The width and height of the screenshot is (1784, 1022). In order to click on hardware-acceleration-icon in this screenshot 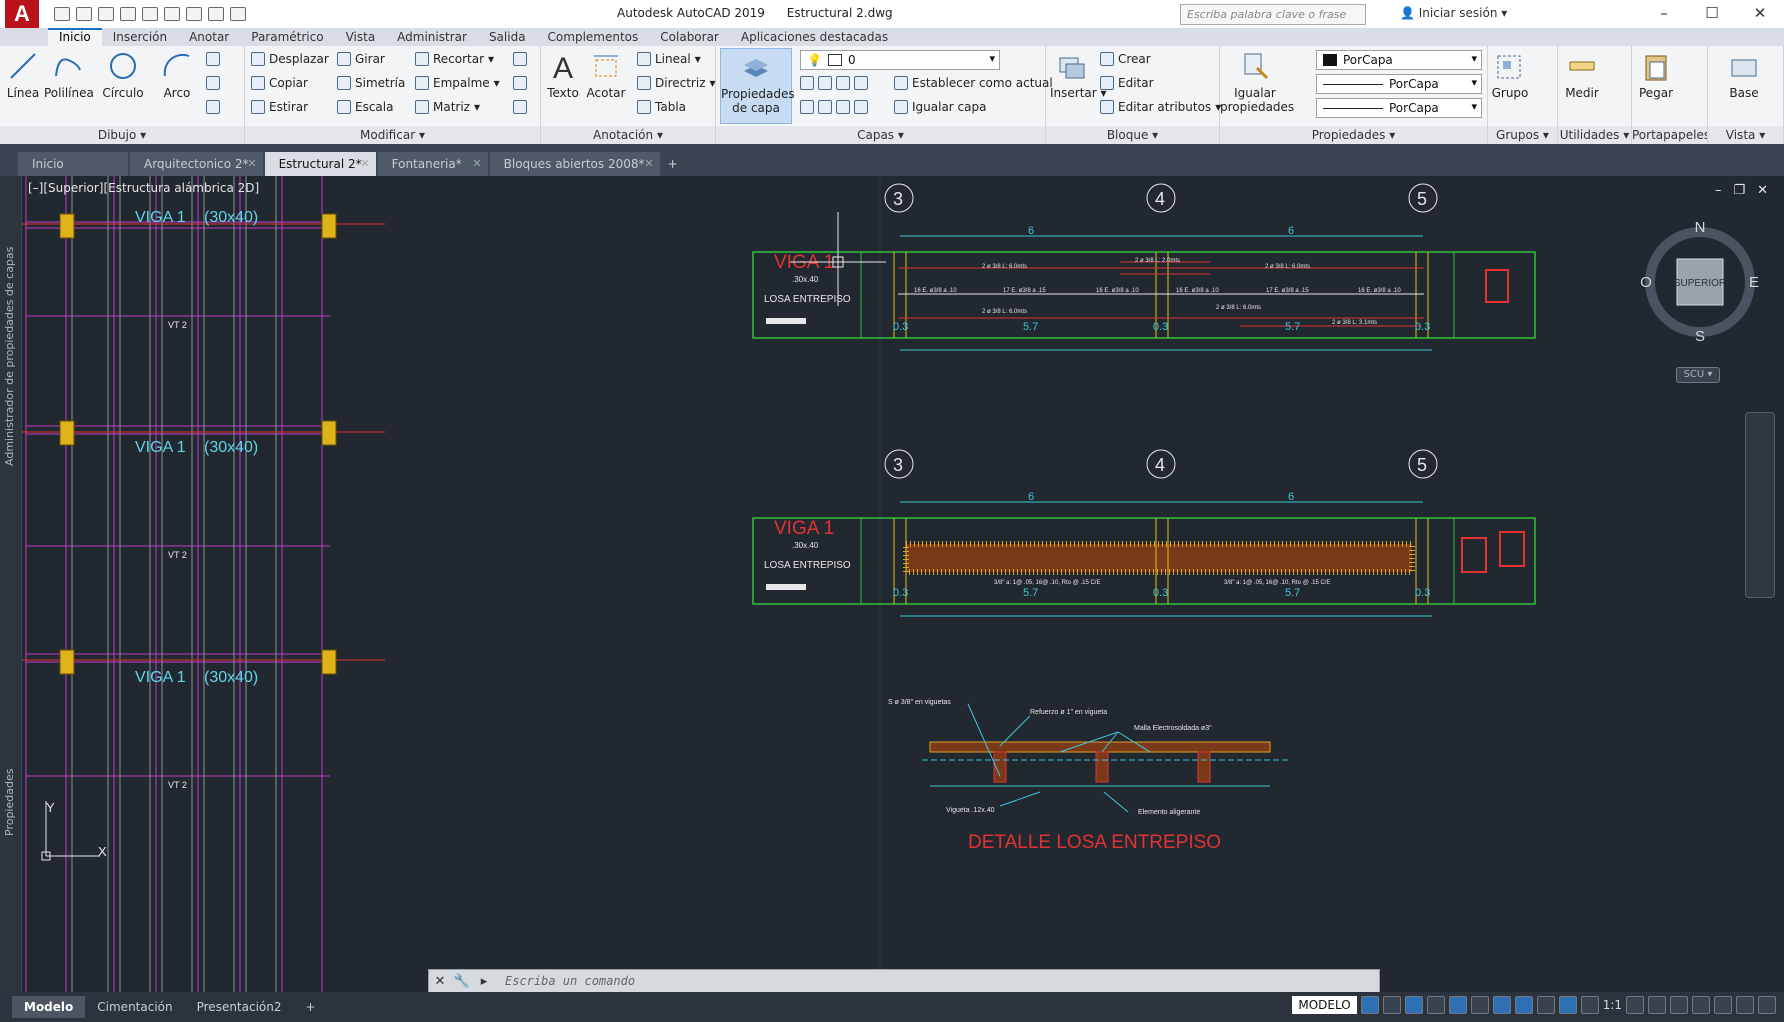, I will do `click(1701, 1005)`.